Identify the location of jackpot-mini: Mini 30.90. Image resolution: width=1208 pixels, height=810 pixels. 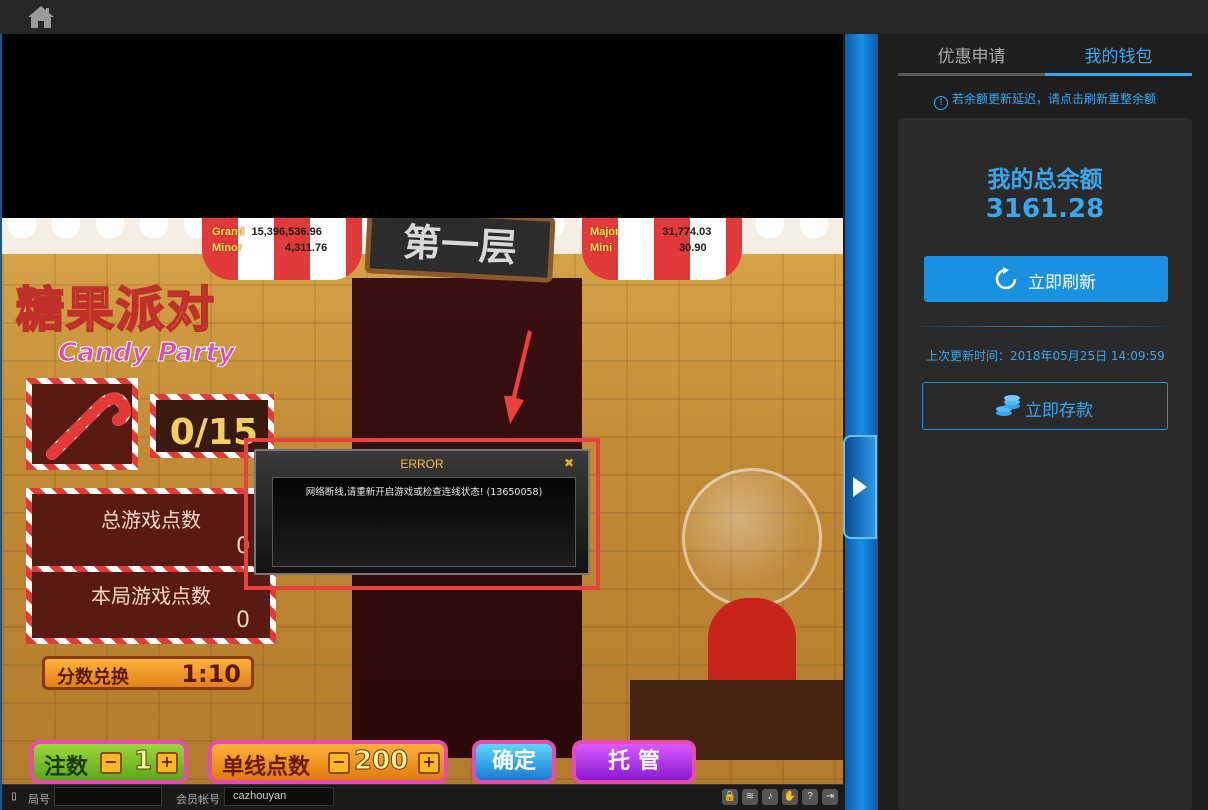
(648, 248).